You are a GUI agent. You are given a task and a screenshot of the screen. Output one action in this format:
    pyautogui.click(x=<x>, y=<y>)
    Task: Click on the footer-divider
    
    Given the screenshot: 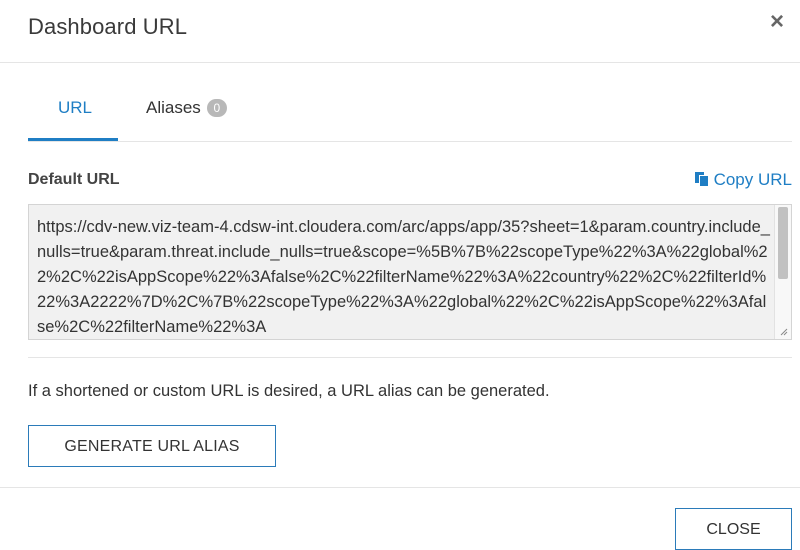 What is the action you would take?
    pyautogui.click(x=400, y=487)
    